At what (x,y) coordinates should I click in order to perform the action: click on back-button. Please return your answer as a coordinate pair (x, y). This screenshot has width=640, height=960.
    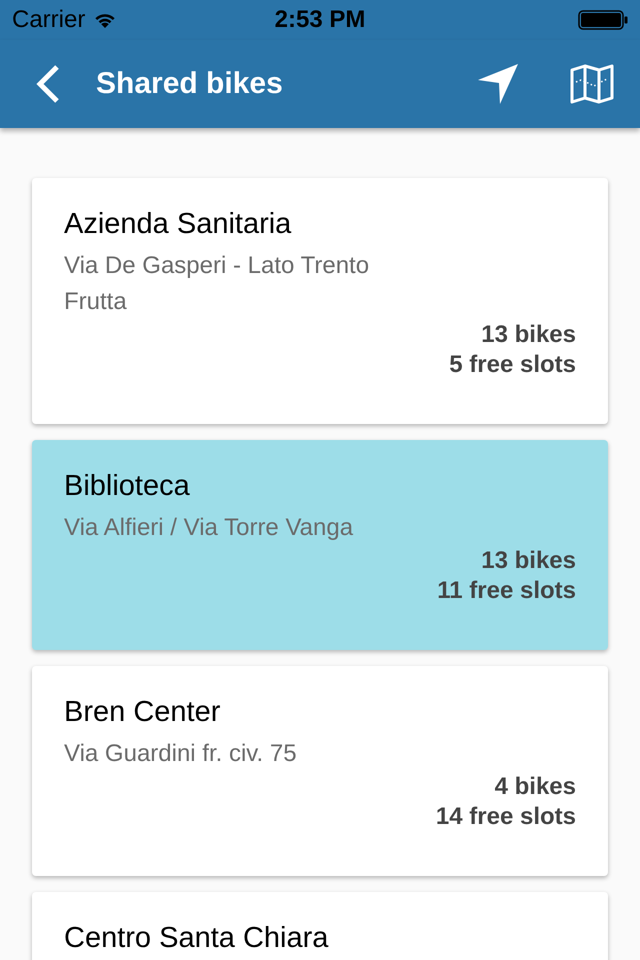
    Looking at the image, I should click on (48, 84).